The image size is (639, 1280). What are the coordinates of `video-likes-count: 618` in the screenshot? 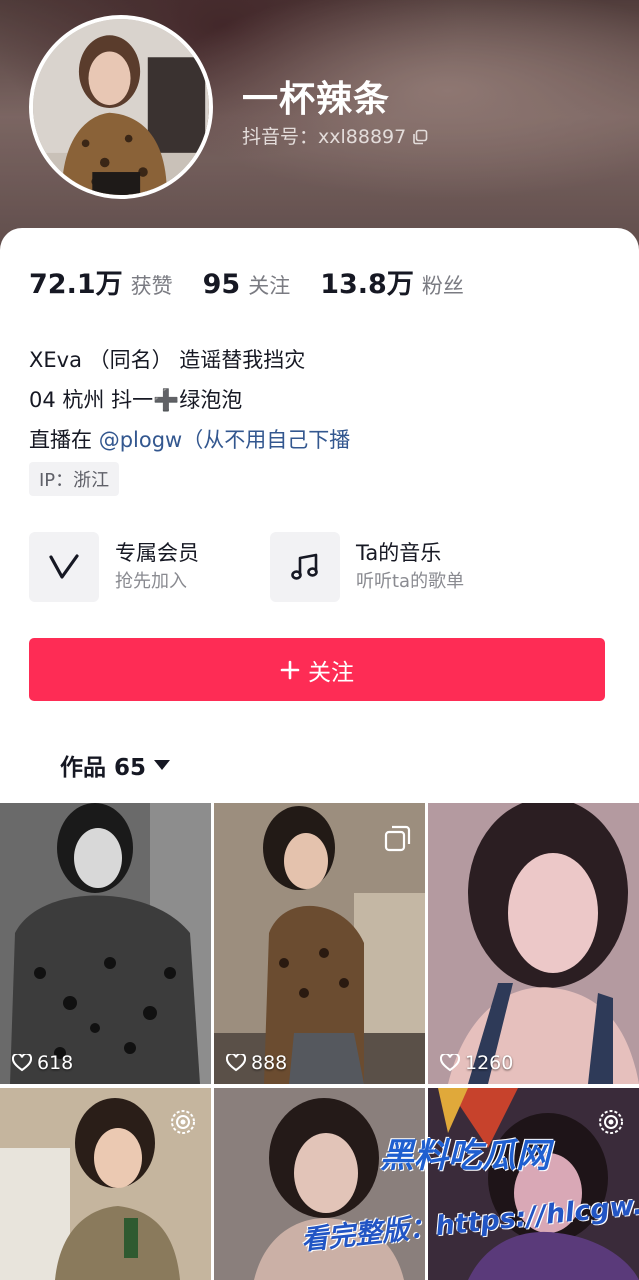 It's located at (55, 1063).